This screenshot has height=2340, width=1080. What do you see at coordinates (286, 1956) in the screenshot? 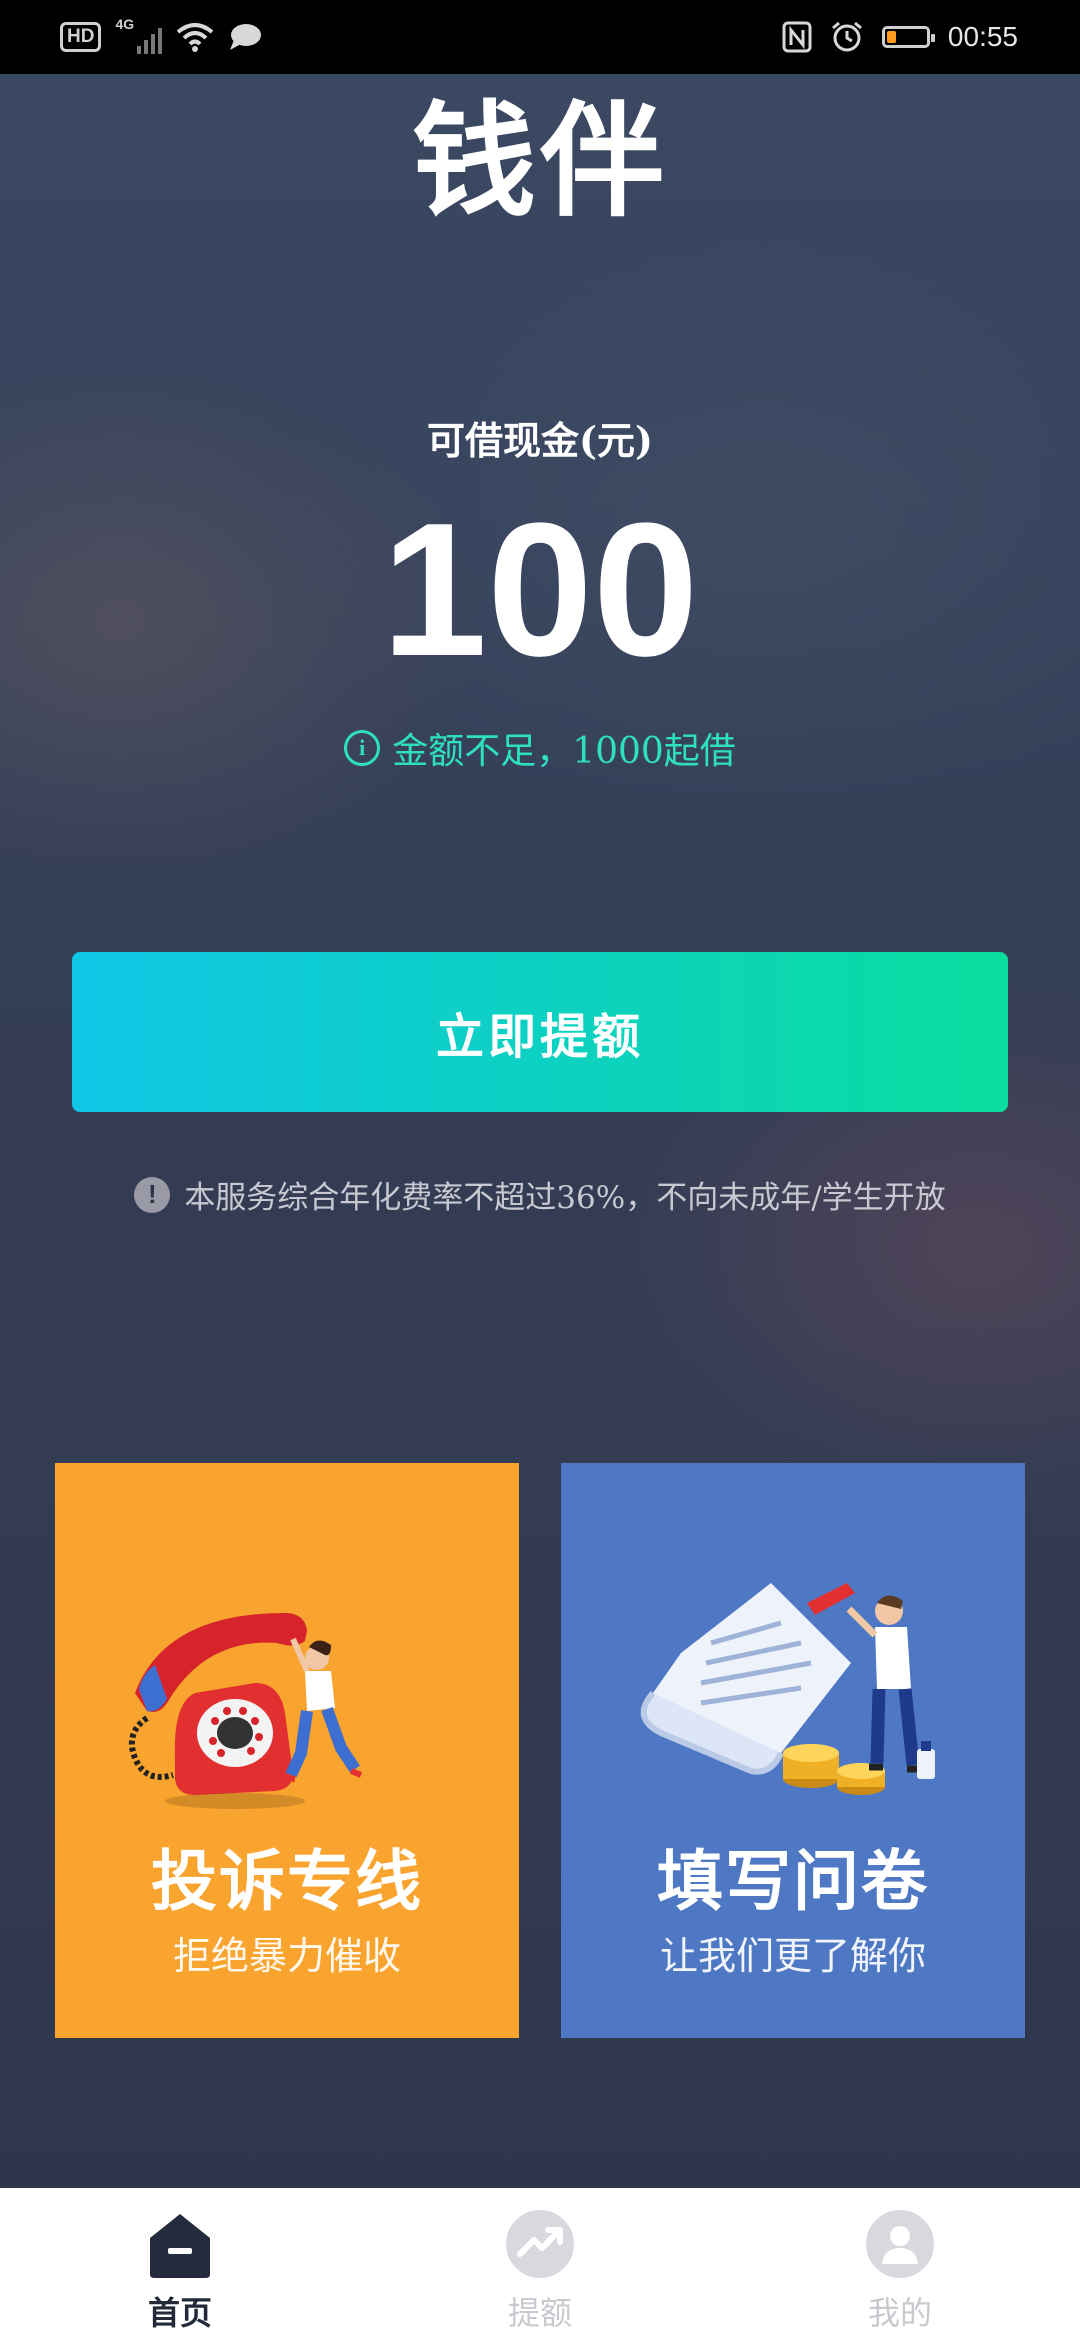
I see `complaint-card-subtitle: 拒绝暴力催收` at bounding box center [286, 1956].